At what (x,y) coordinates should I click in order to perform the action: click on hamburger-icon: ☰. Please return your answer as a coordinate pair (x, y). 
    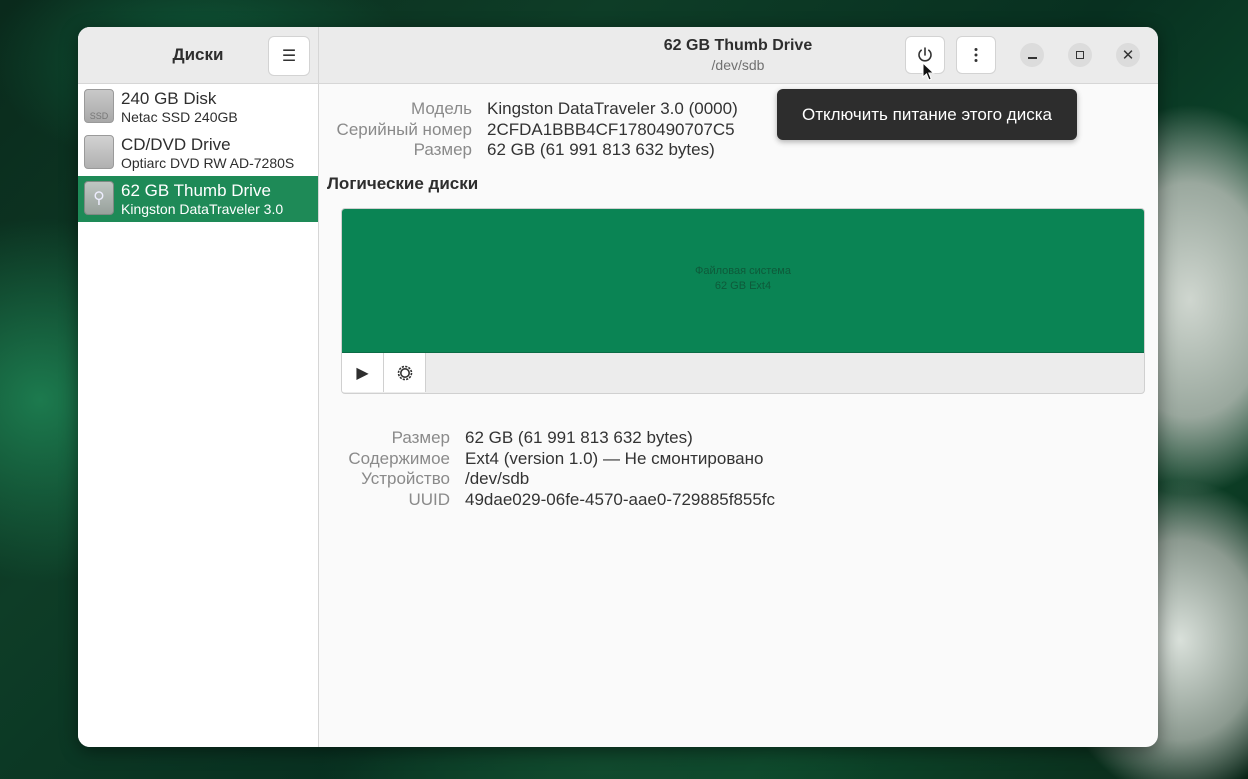
    Looking at the image, I should click on (289, 56).